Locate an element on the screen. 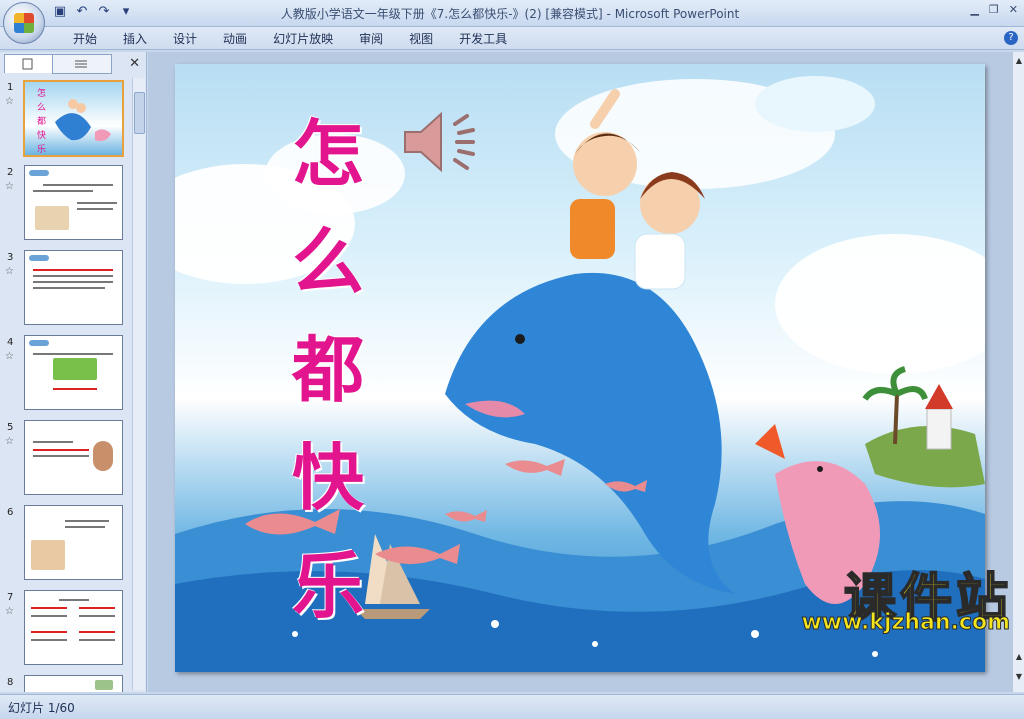  tab-slides is located at coordinates (29, 63).